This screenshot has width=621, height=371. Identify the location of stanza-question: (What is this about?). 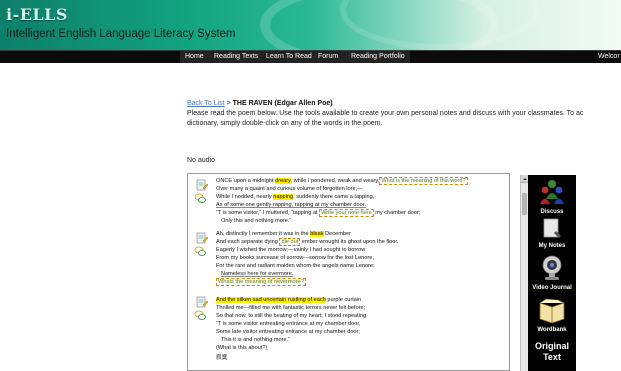
(241, 348).